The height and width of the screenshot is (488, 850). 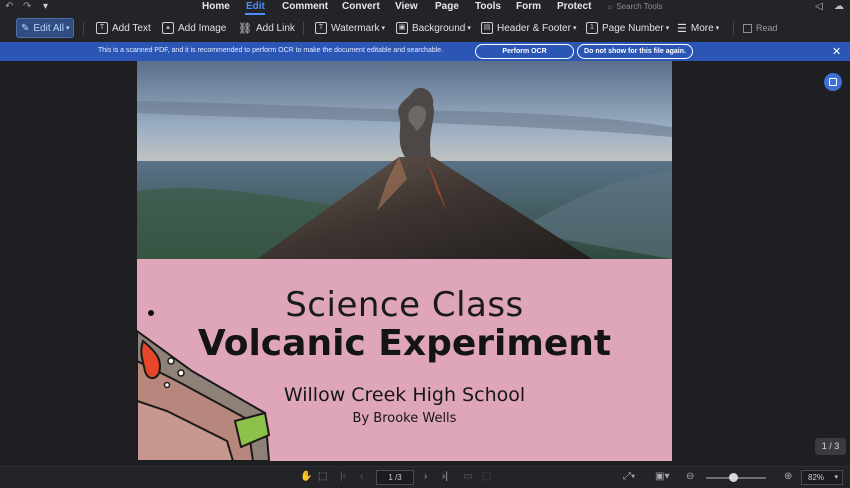 What do you see at coordinates (406, 6) in the screenshot?
I see `menu-view: View` at bounding box center [406, 6].